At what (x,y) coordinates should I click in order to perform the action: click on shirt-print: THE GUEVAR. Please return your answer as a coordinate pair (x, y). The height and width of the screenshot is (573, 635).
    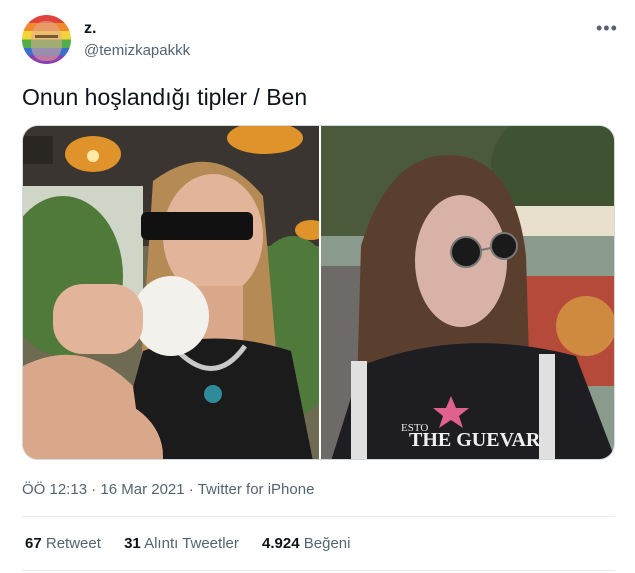
    Looking at the image, I should click on (475, 440).